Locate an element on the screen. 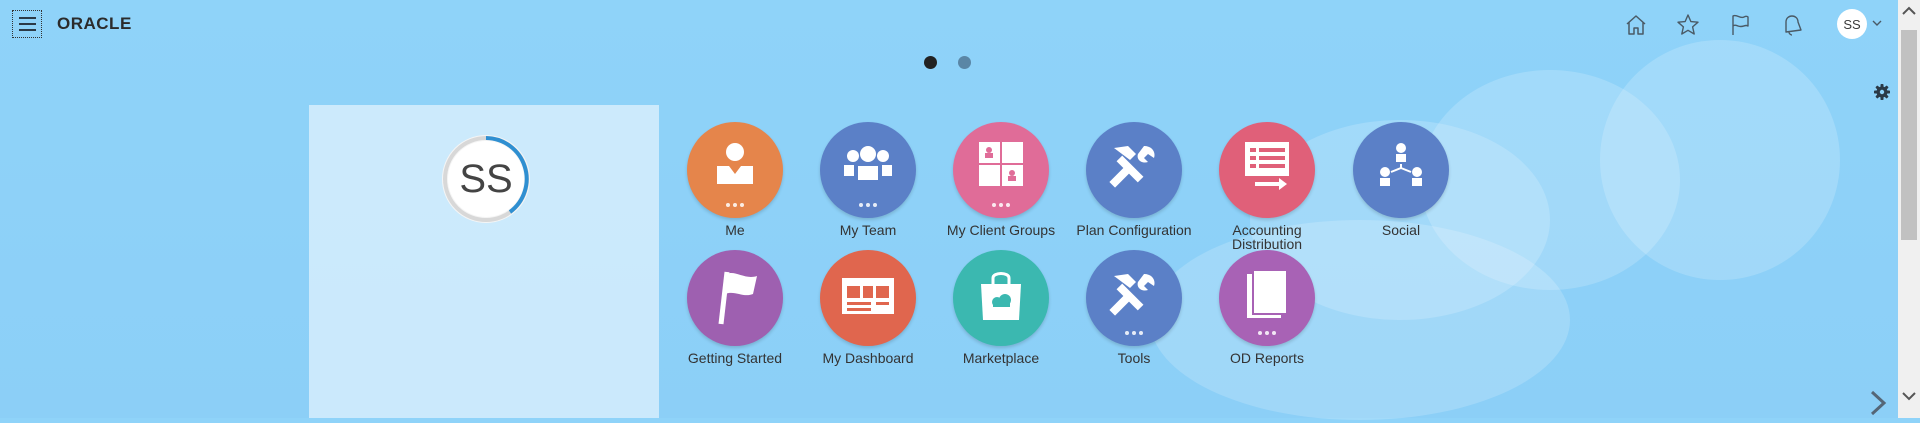 The width and height of the screenshot is (1920, 423). app-tile-me: Me is located at coordinates (735, 179).